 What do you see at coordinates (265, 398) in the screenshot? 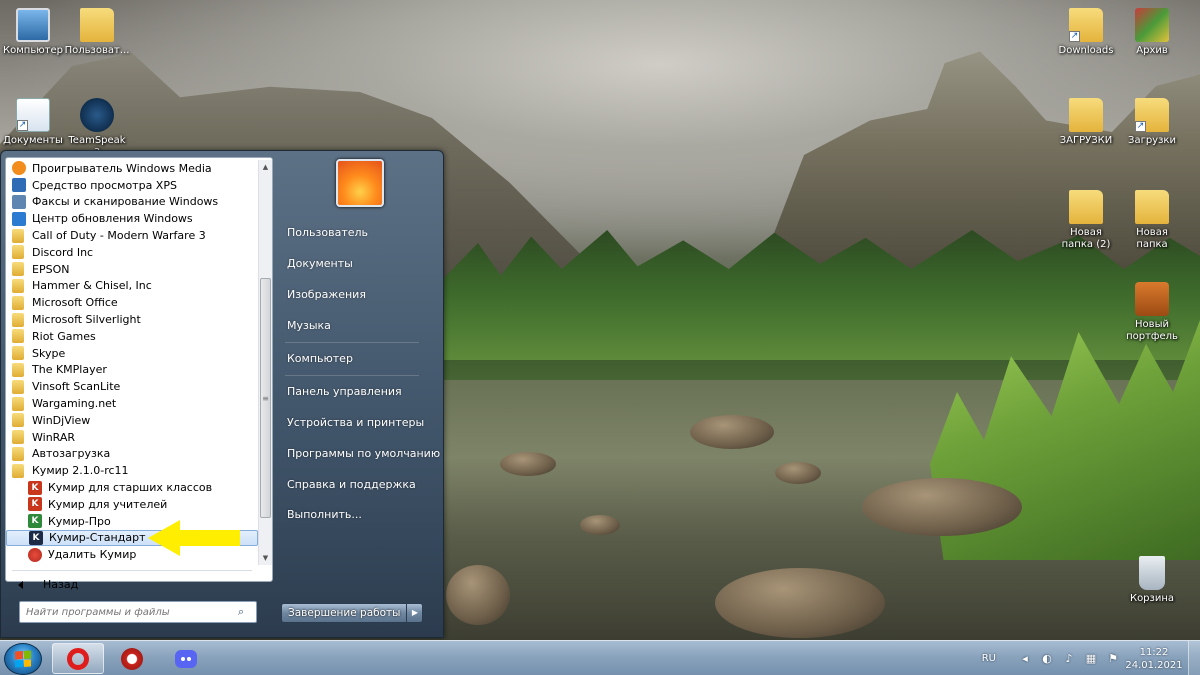
I see `scroll-thumb: ≡` at bounding box center [265, 398].